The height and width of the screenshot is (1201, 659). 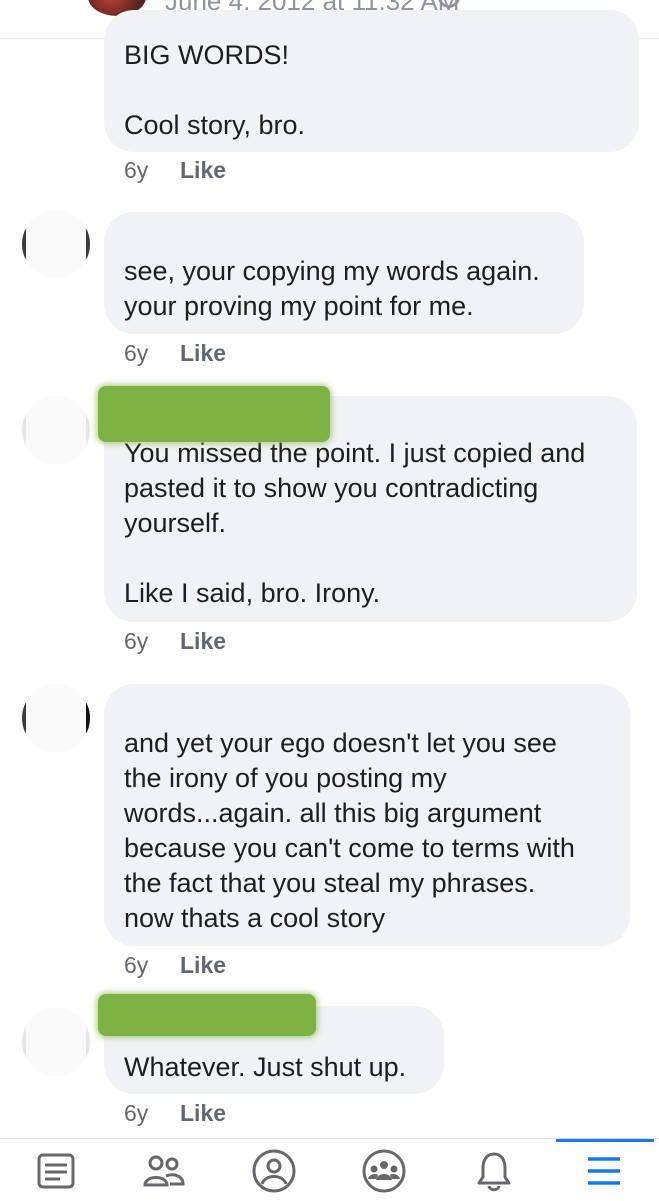 I want to click on groups-icon, so click(x=384, y=1171).